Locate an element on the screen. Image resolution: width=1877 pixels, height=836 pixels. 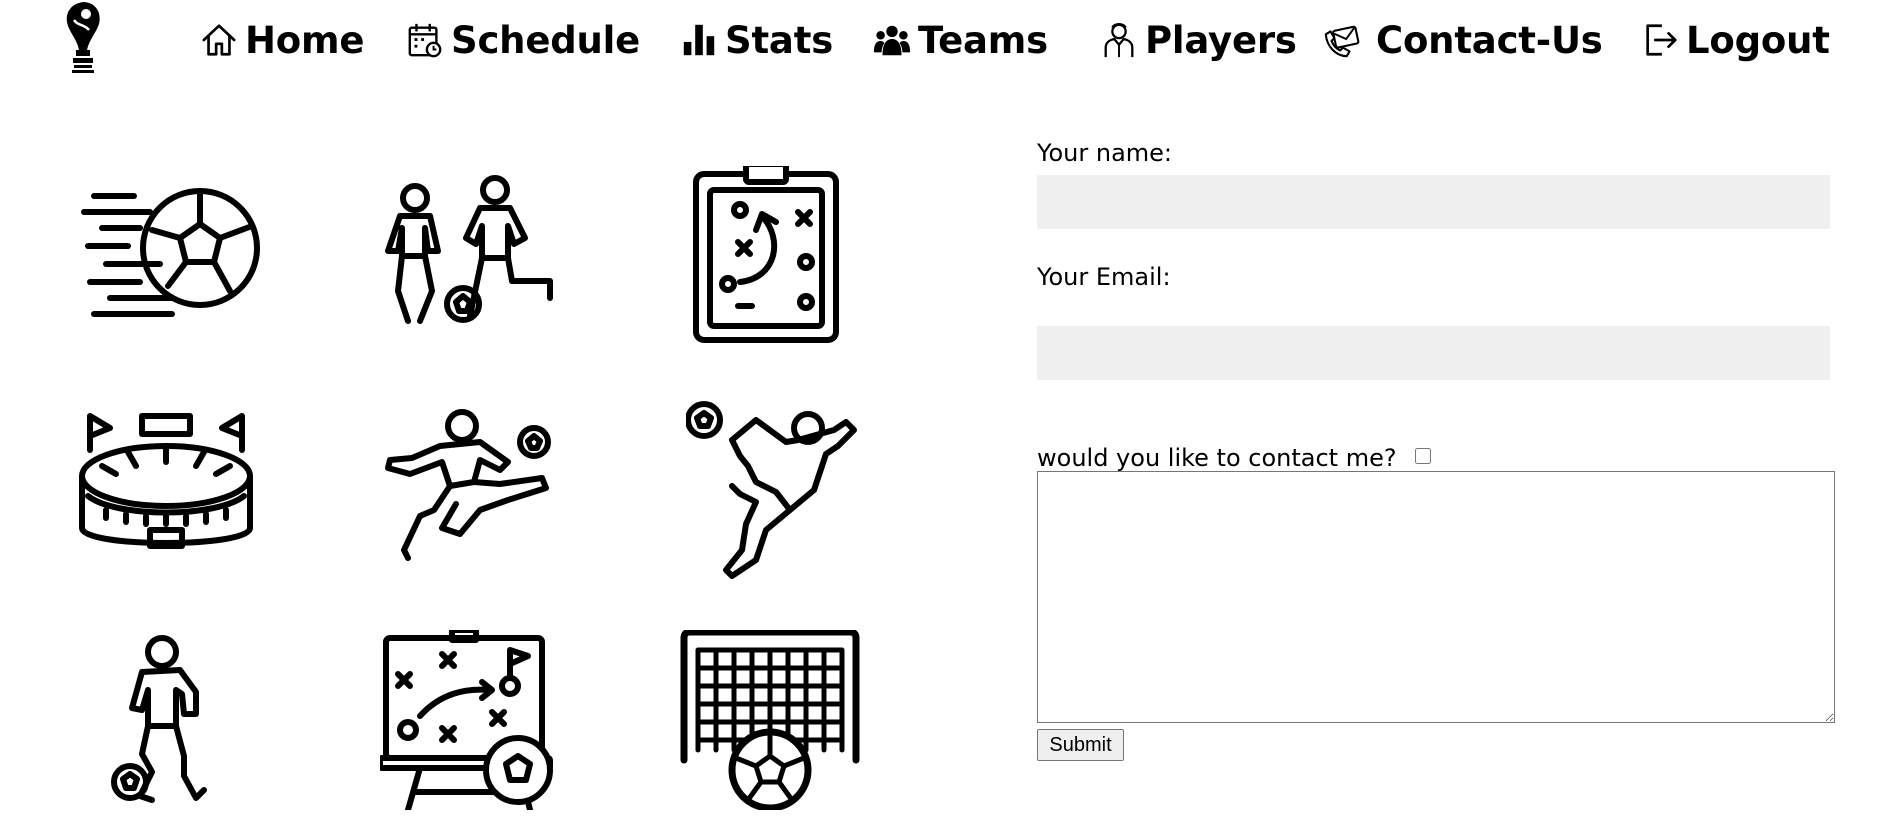
logout-icon is located at coordinates (1661, 40).